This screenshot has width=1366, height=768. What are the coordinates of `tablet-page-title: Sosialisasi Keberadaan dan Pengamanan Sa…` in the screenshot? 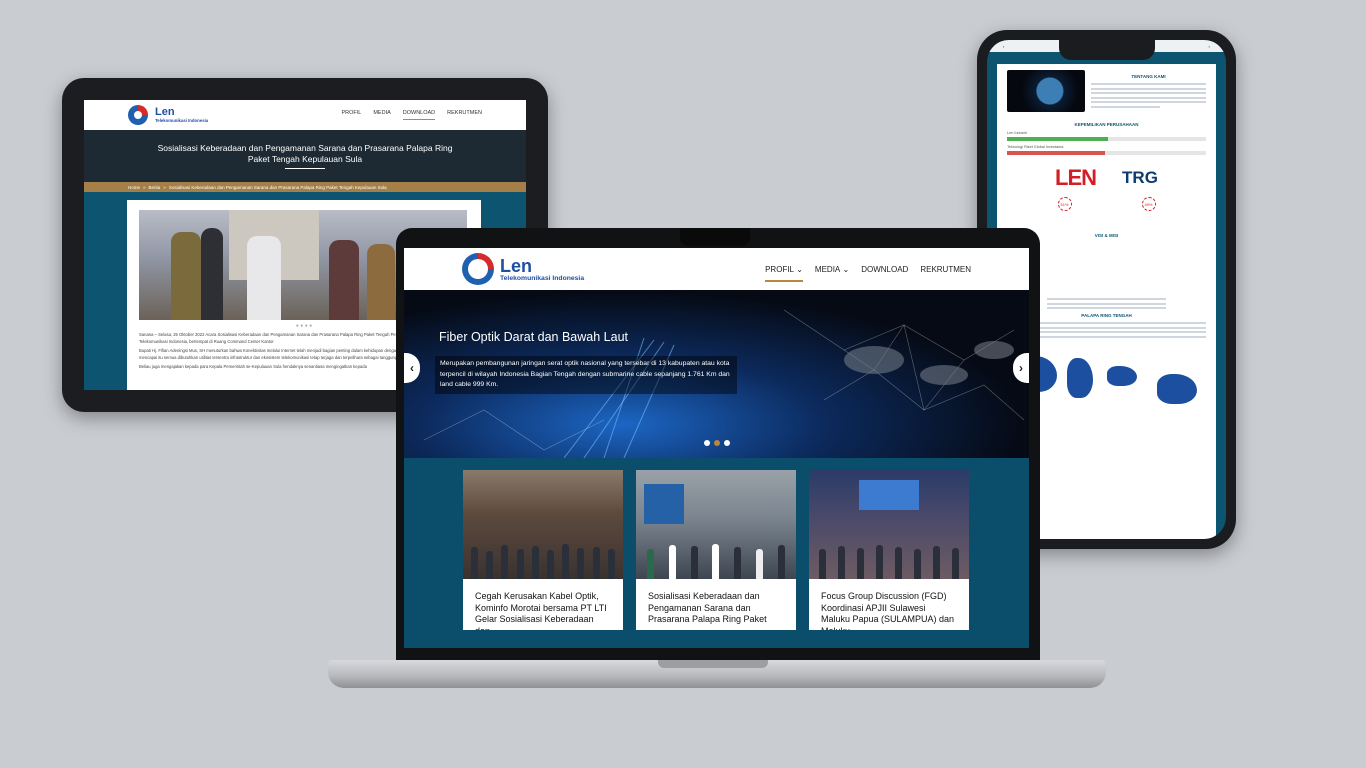 It's located at (305, 153).